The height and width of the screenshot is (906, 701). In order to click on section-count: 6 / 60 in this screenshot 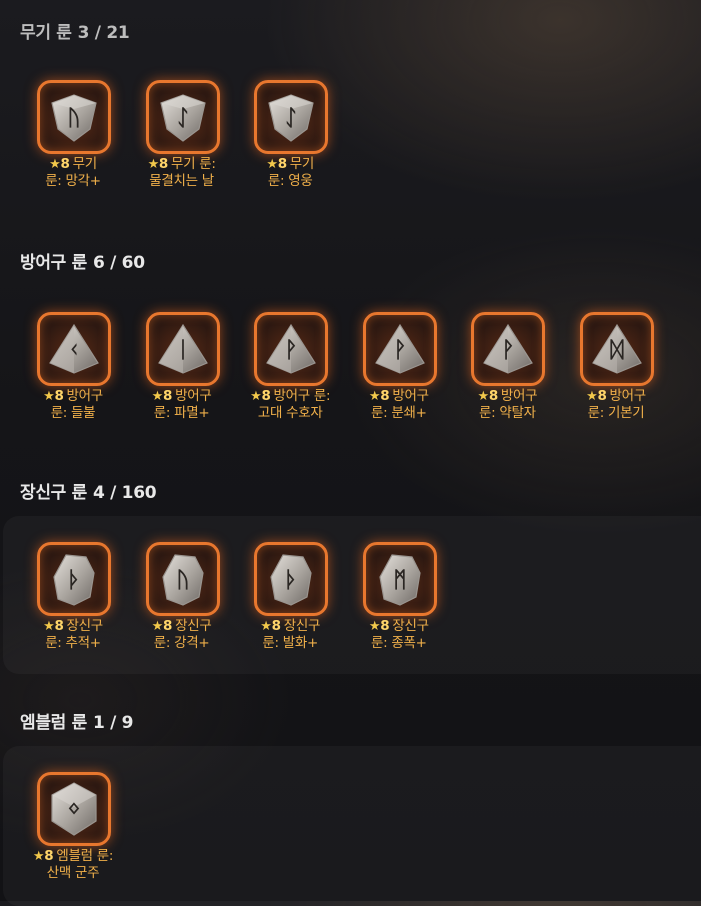, I will do `click(118, 263)`.